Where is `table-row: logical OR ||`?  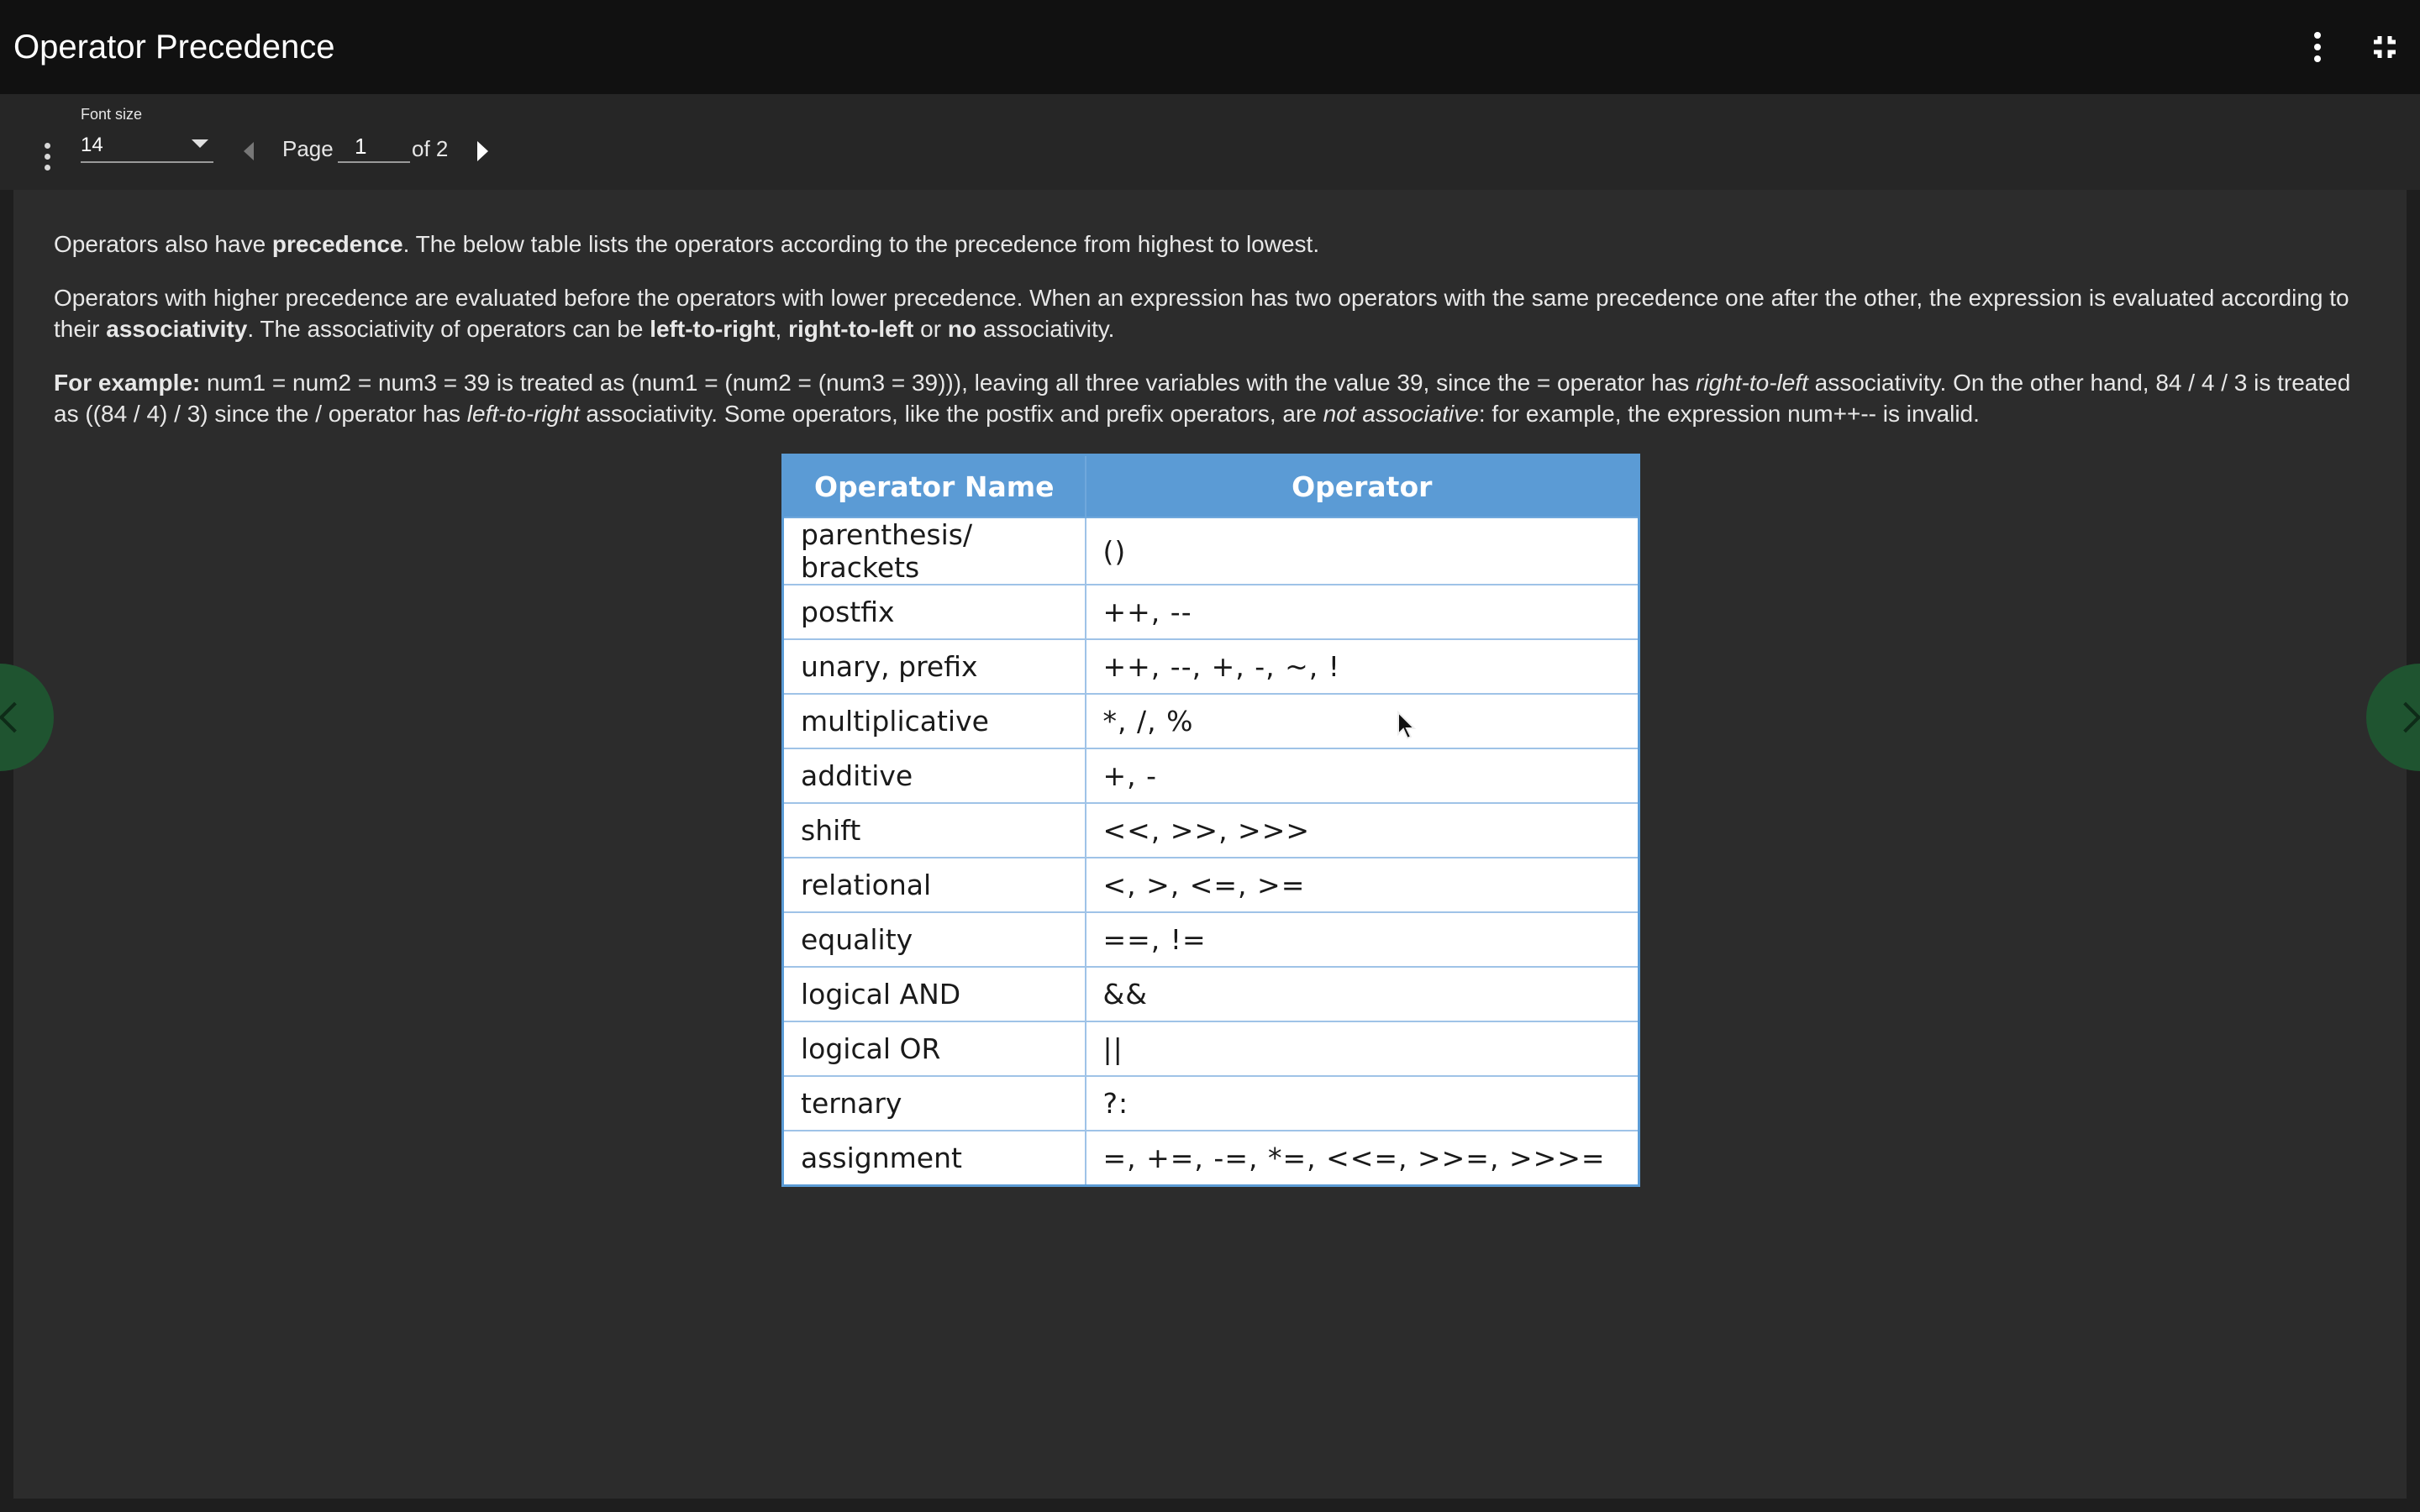 table-row: logical OR || is located at coordinates (1210, 1049).